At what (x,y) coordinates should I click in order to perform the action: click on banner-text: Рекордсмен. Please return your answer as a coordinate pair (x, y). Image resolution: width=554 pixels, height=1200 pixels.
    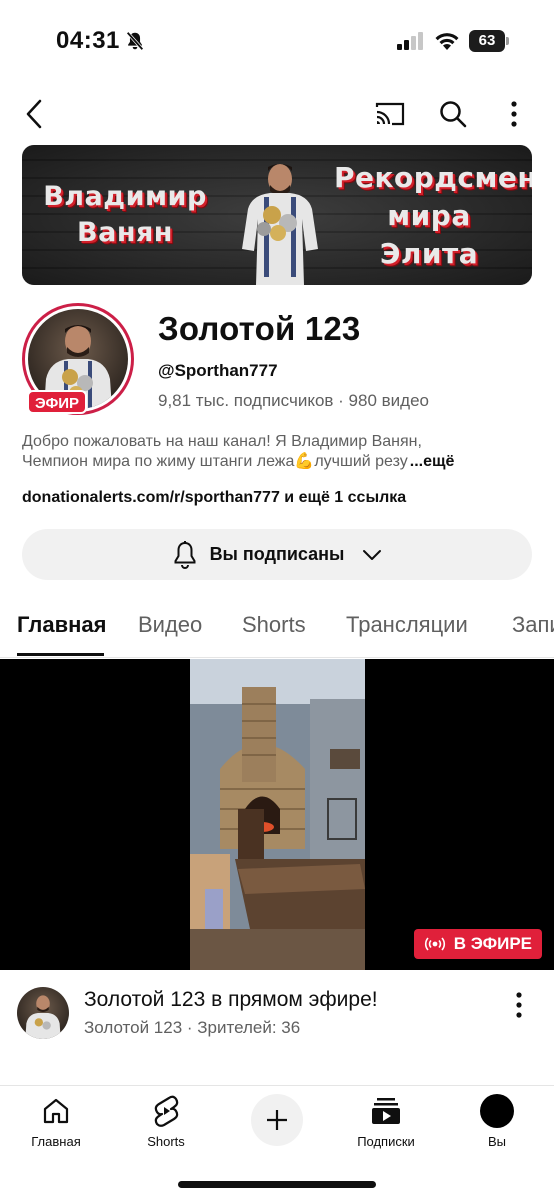
    Looking at the image, I should click on (433, 177).